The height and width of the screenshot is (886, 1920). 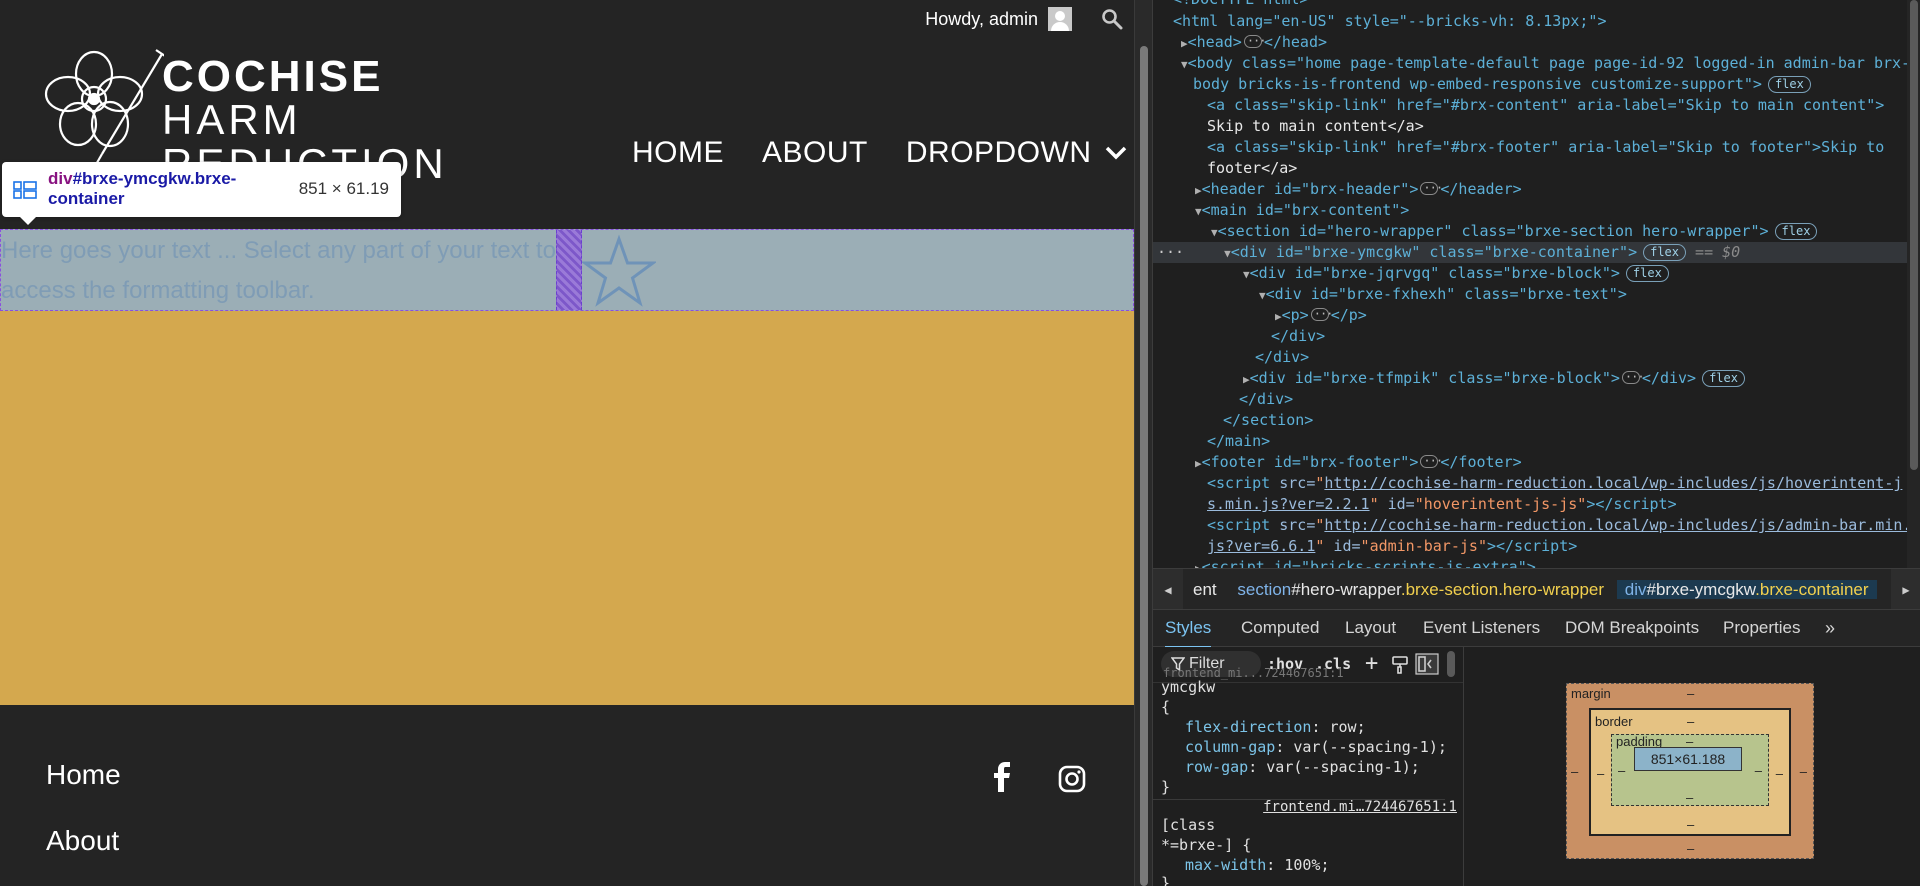 What do you see at coordinates (1427, 664) in the screenshot?
I see `toggle-sidebar-icon` at bounding box center [1427, 664].